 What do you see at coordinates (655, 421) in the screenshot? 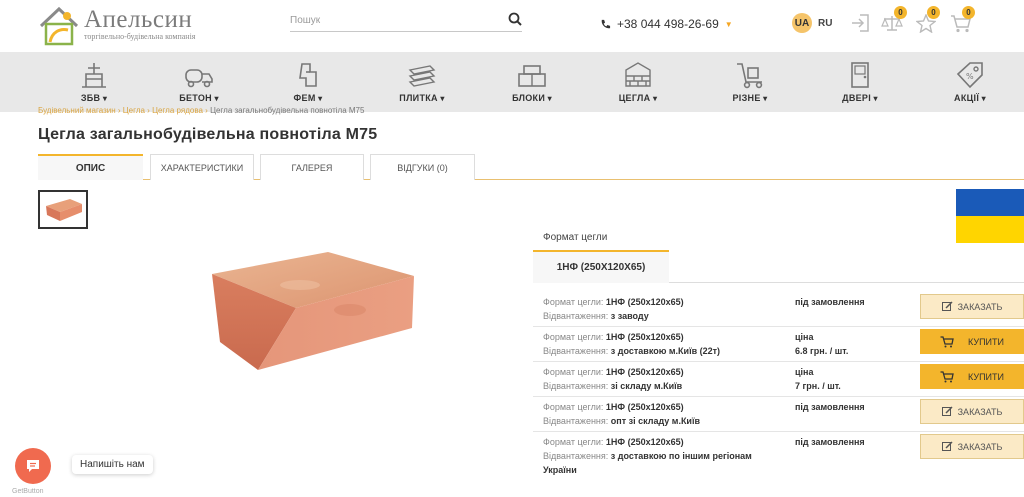
I see `offer-shipping-value: опт зі складу м.Київ` at bounding box center [655, 421].